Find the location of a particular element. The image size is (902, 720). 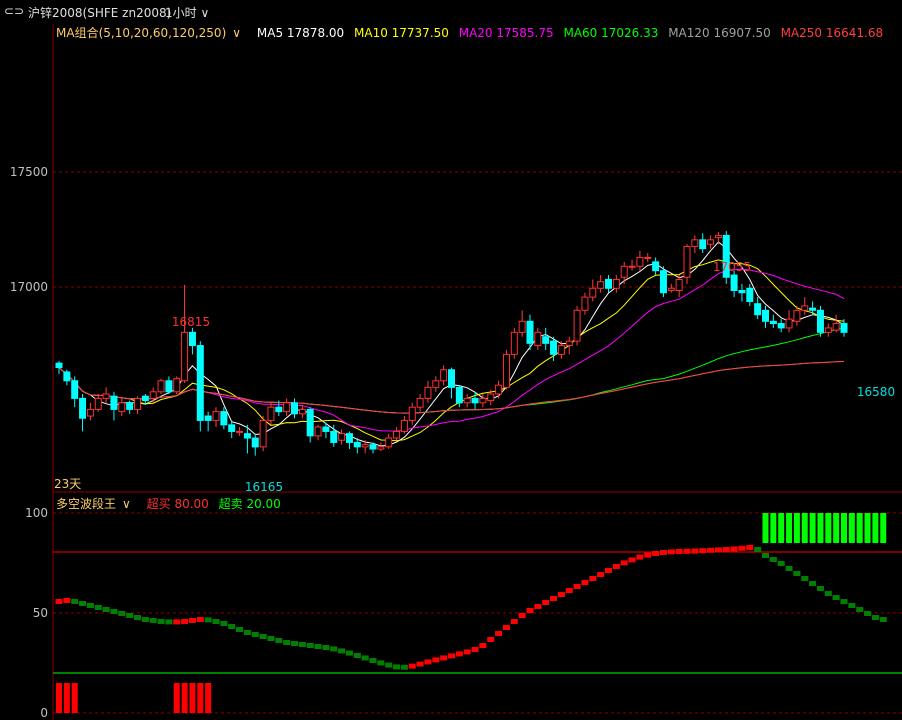

ind-tick-100: 100 is located at coordinates (36, 513).